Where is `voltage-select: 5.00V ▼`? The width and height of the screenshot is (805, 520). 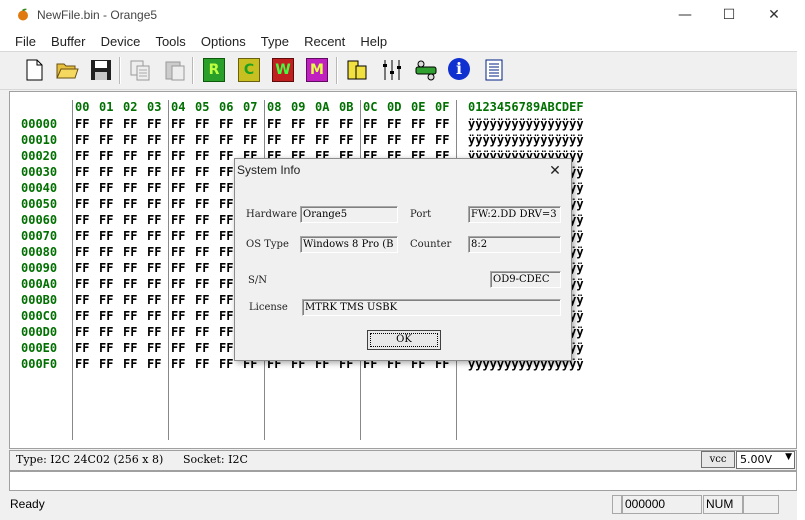 voltage-select: 5.00V ▼ is located at coordinates (765, 460).